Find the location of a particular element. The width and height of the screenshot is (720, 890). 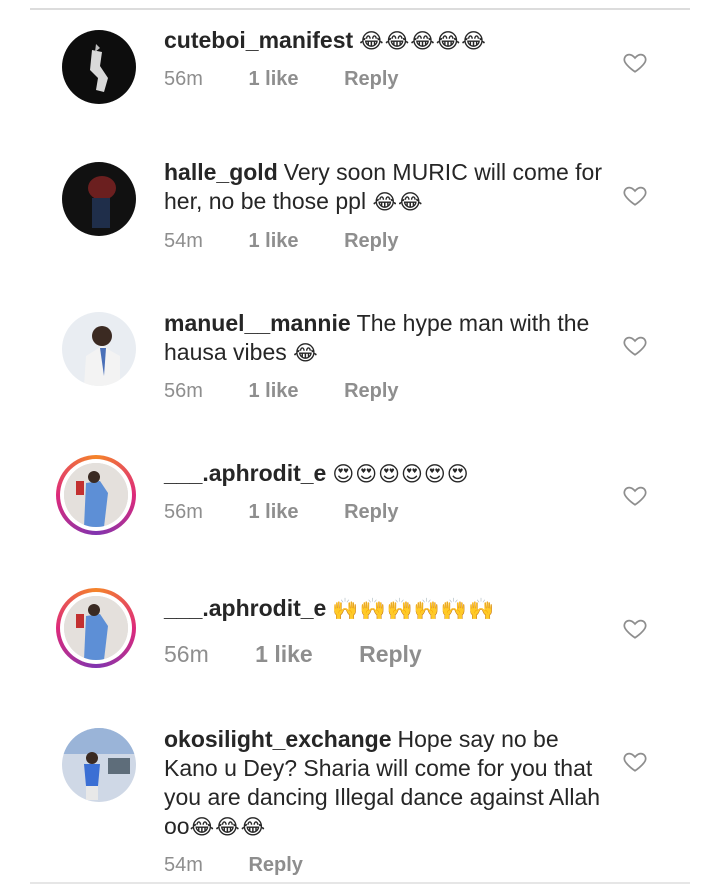

comment-username: halle_gold is located at coordinates (221, 172).